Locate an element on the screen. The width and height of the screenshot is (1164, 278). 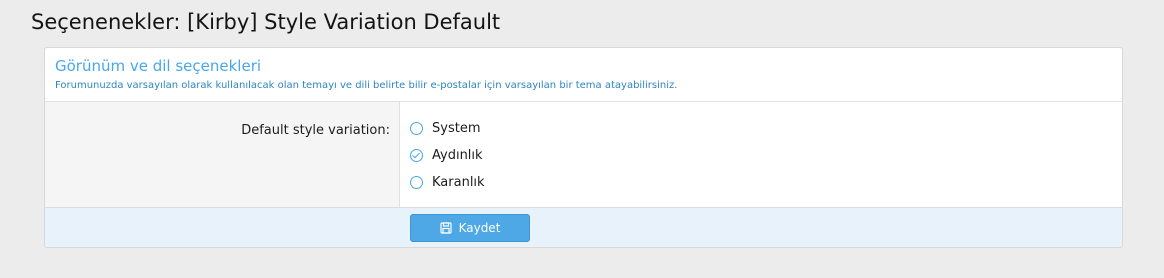
section-title: Görünüm ve dil seçenekleri is located at coordinates (158, 66).